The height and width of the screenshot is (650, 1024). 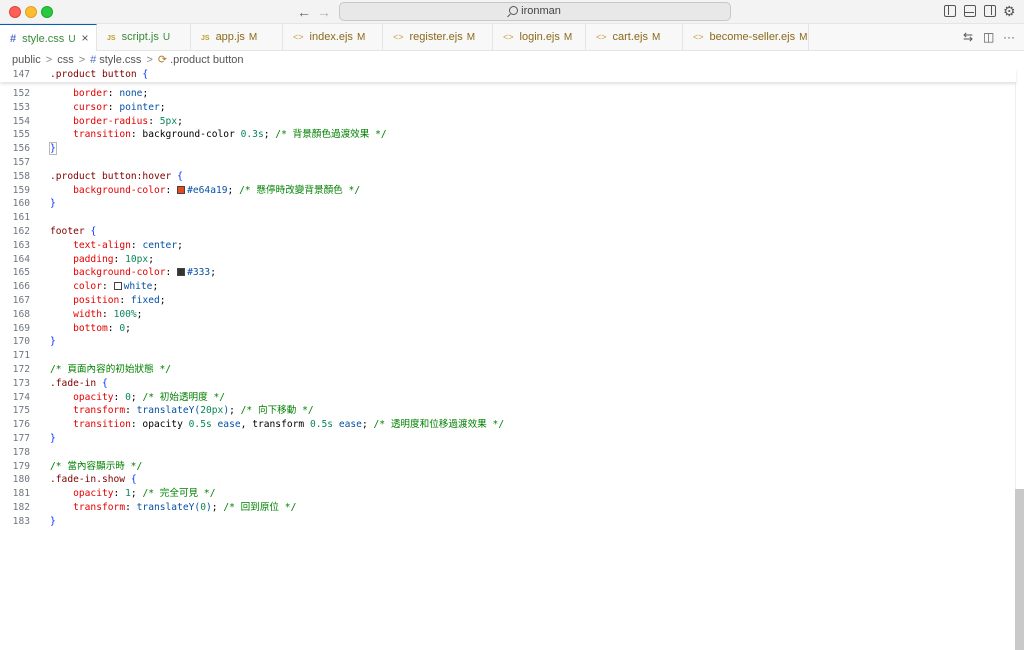 What do you see at coordinates (508, 508) in the screenshot?
I see `code-line: 182 transform: translateY(0); /* 回到原位 */` at bounding box center [508, 508].